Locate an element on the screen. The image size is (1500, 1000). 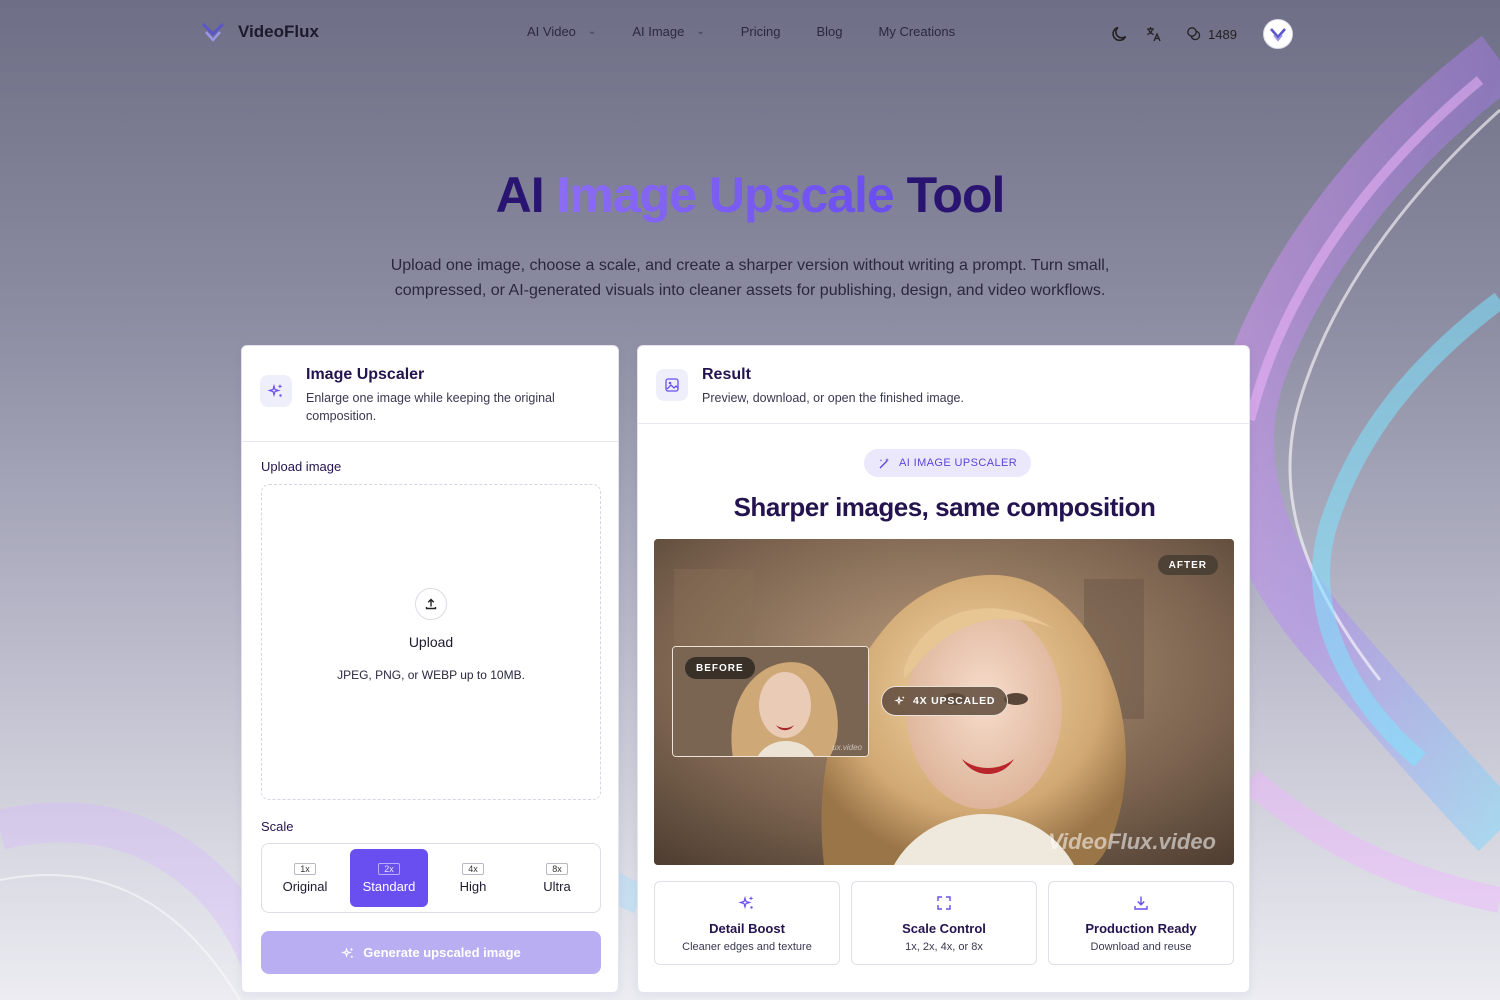
upload-dropzone: Upload JPEG, PNG, or WEBP up to 10MB. is located at coordinates (431, 642).